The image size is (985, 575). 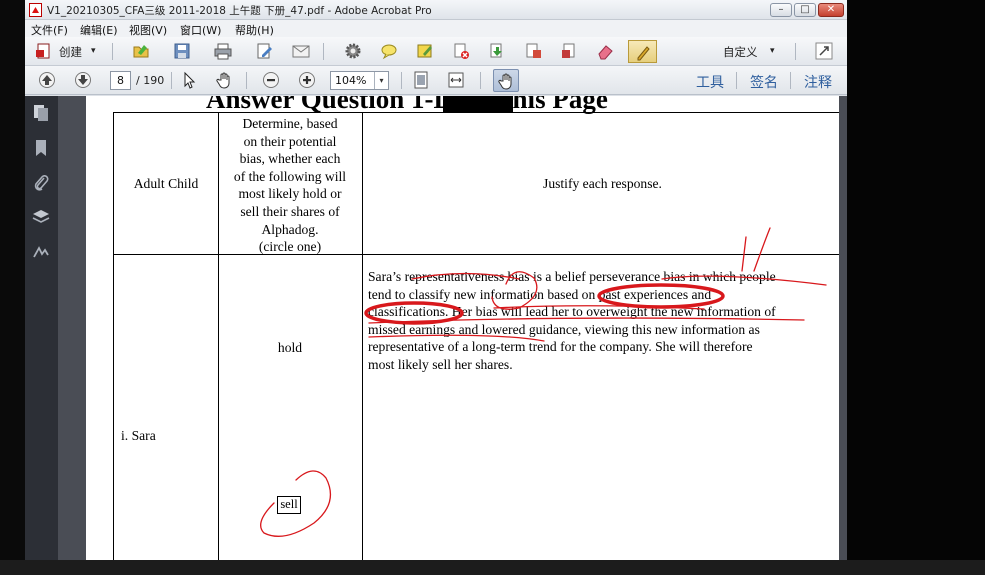 What do you see at coordinates (532, 51) in the screenshot?
I see `replace-pages-icon` at bounding box center [532, 51].